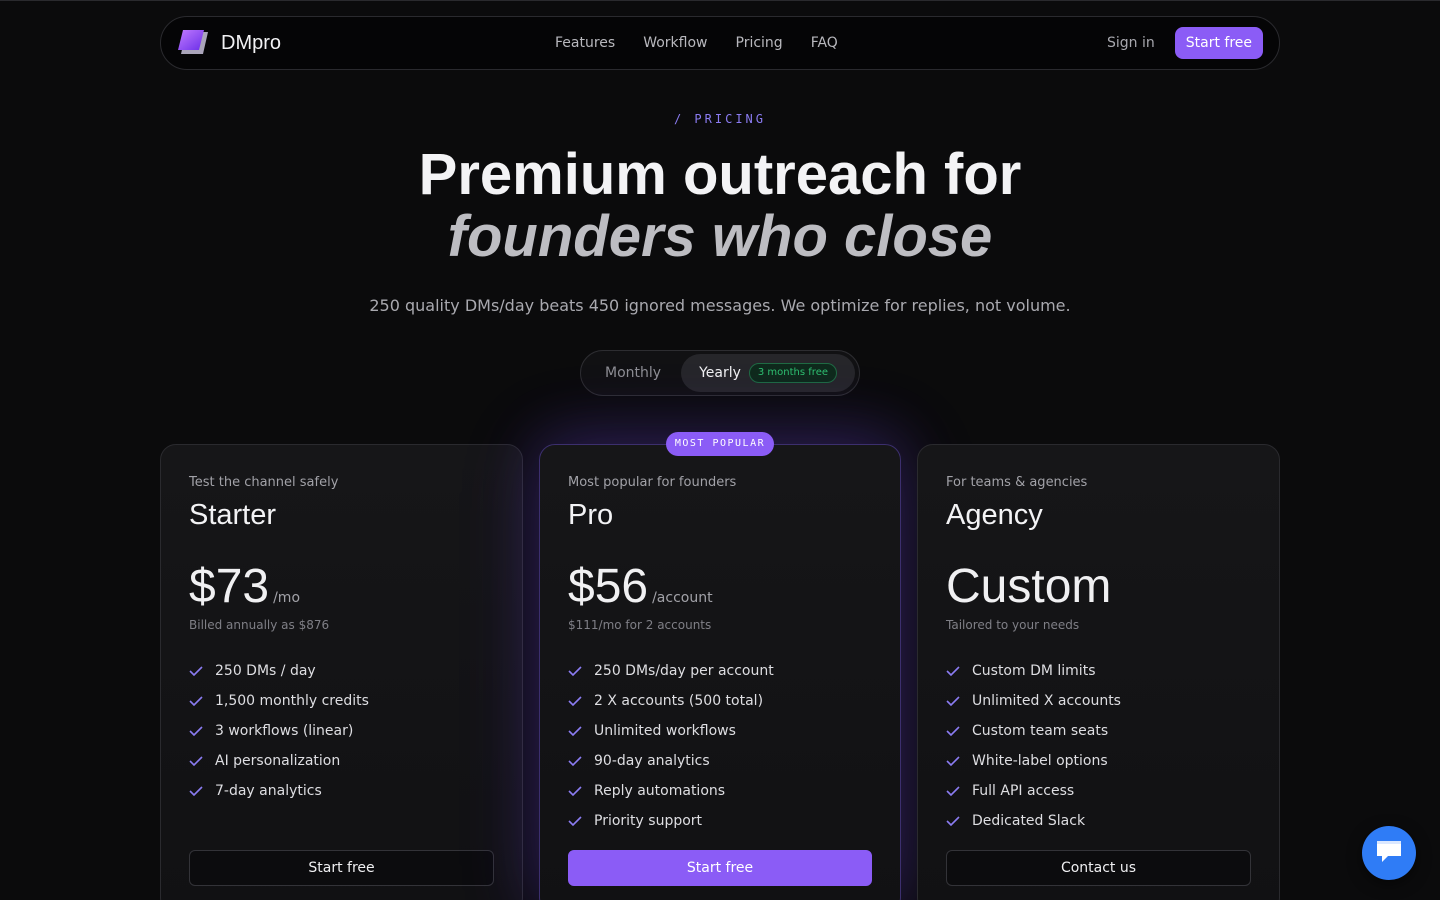 The width and height of the screenshot is (1440, 900). Describe the element at coordinates (652, 761) in the screenshot. I see `plan-feature-text: 90-day analytics` at that location.